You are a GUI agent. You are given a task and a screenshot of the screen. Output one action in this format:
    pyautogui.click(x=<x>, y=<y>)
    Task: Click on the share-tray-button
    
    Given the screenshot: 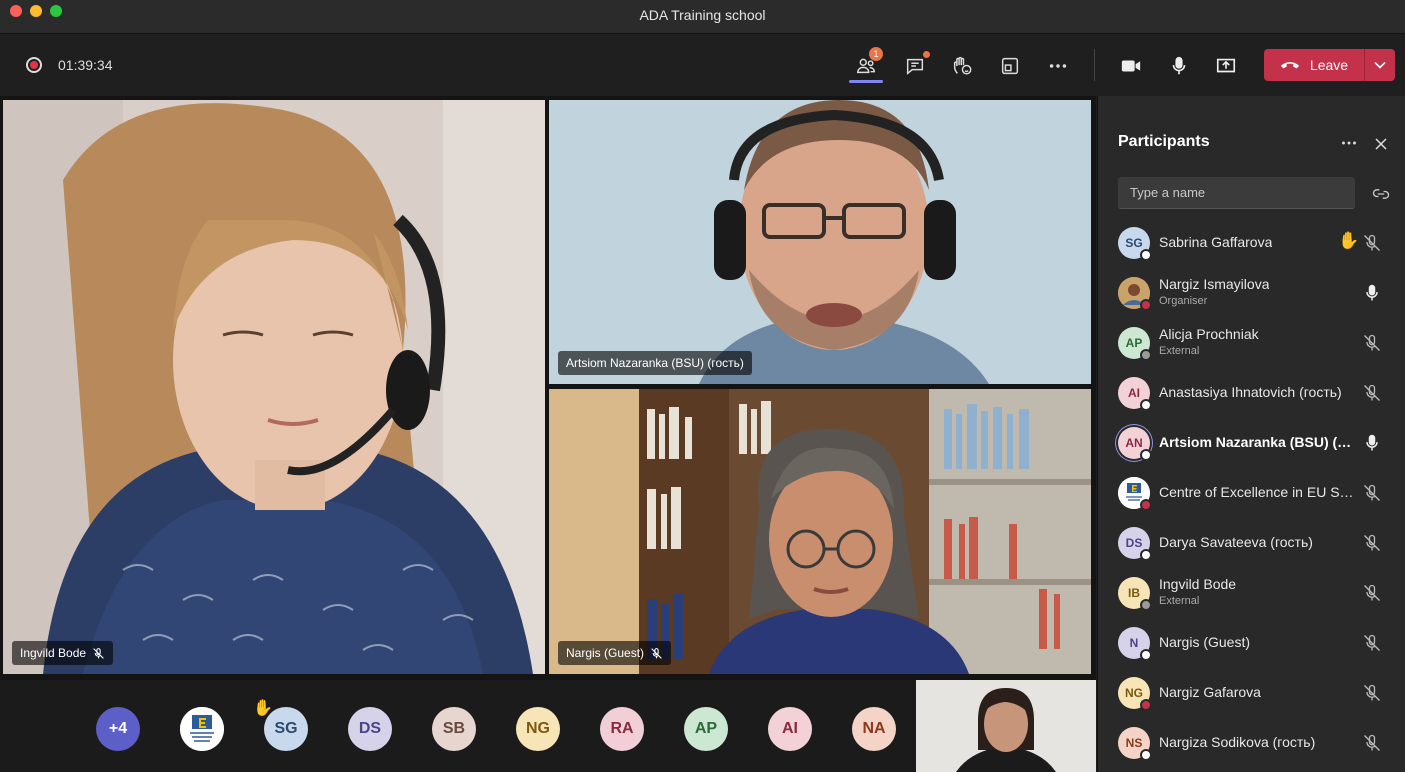 What is the action you would take?
    pyautogui.click(x=1010, y=66)
    